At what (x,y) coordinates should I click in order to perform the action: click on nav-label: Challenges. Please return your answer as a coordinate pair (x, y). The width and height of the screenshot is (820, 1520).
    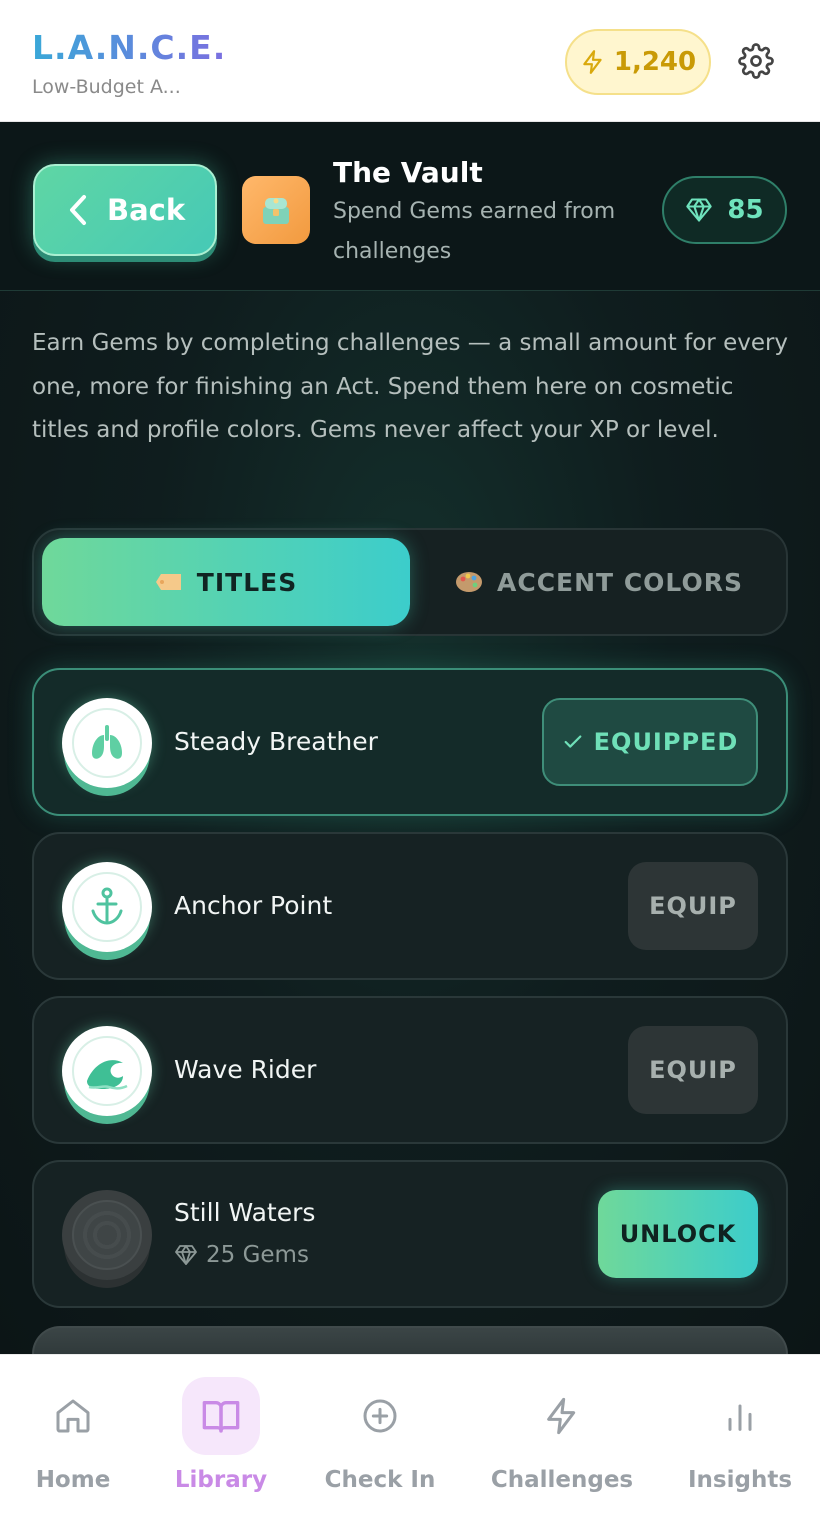
    Looking at the image, I should click on (562, 1480).